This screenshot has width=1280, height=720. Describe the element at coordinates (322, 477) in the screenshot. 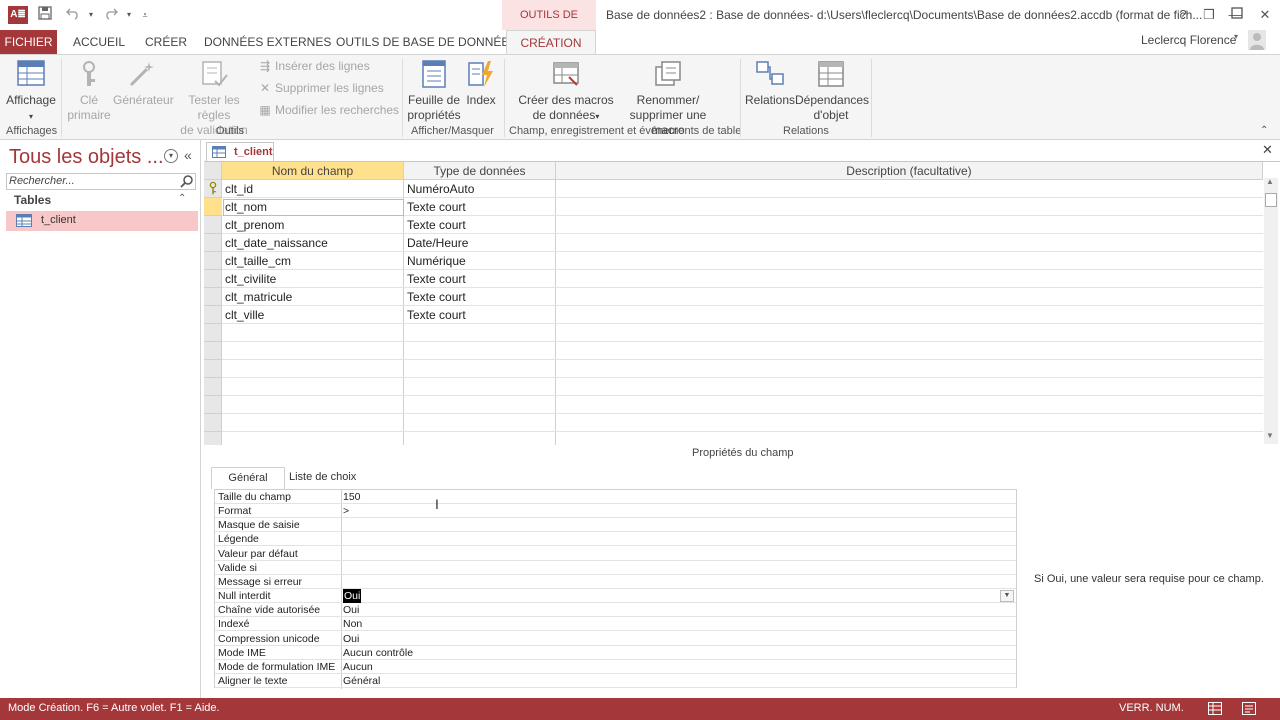

I see `tab-liste-de-choix: Liste de choix` at that location.